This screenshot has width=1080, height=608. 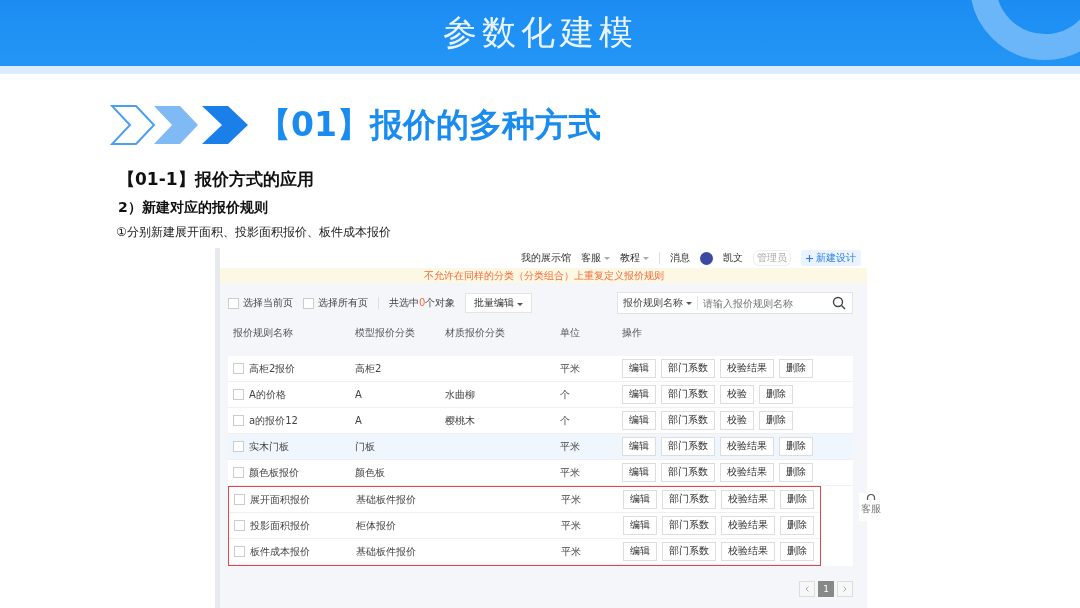 I want to click on avatar-icon, so click(x=706, y=258).